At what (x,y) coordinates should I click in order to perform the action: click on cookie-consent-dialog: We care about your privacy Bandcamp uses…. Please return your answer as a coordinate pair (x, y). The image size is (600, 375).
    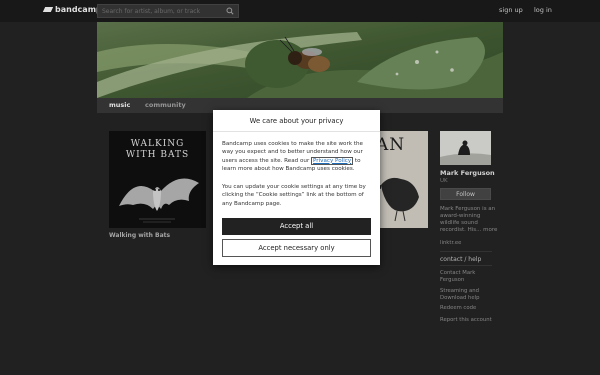
    Looking at the image, I should click on (296, 187).